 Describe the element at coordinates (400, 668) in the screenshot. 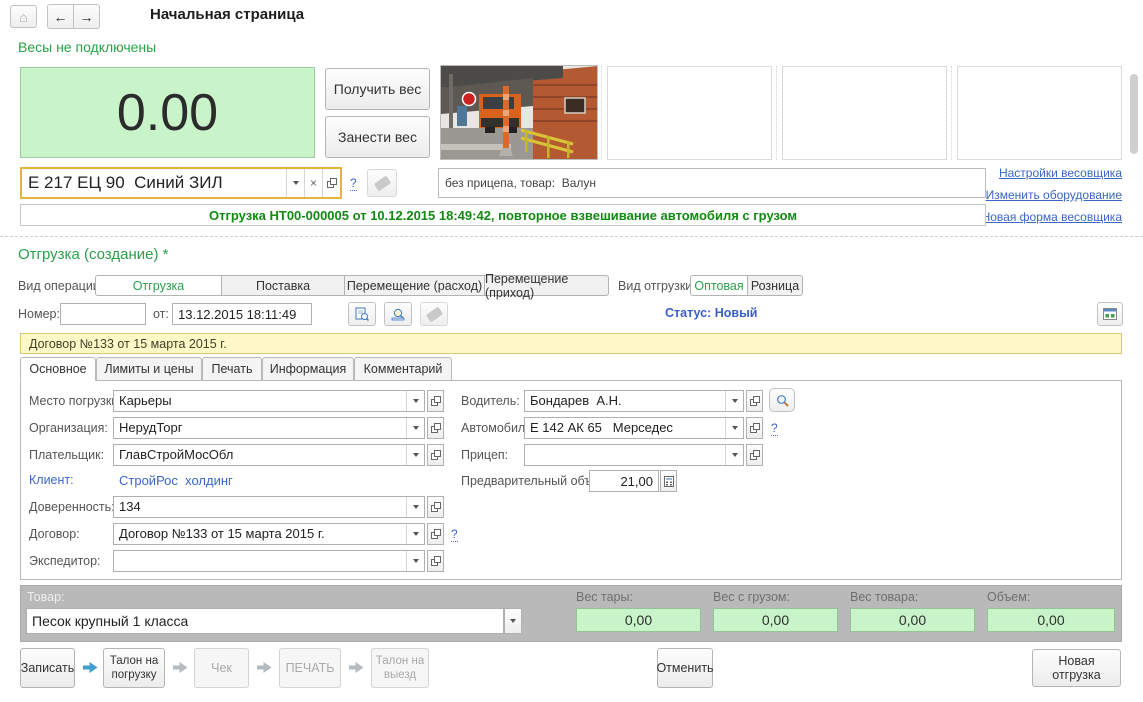

I see `exit-ticket-button: Талон на выезд` at that location.